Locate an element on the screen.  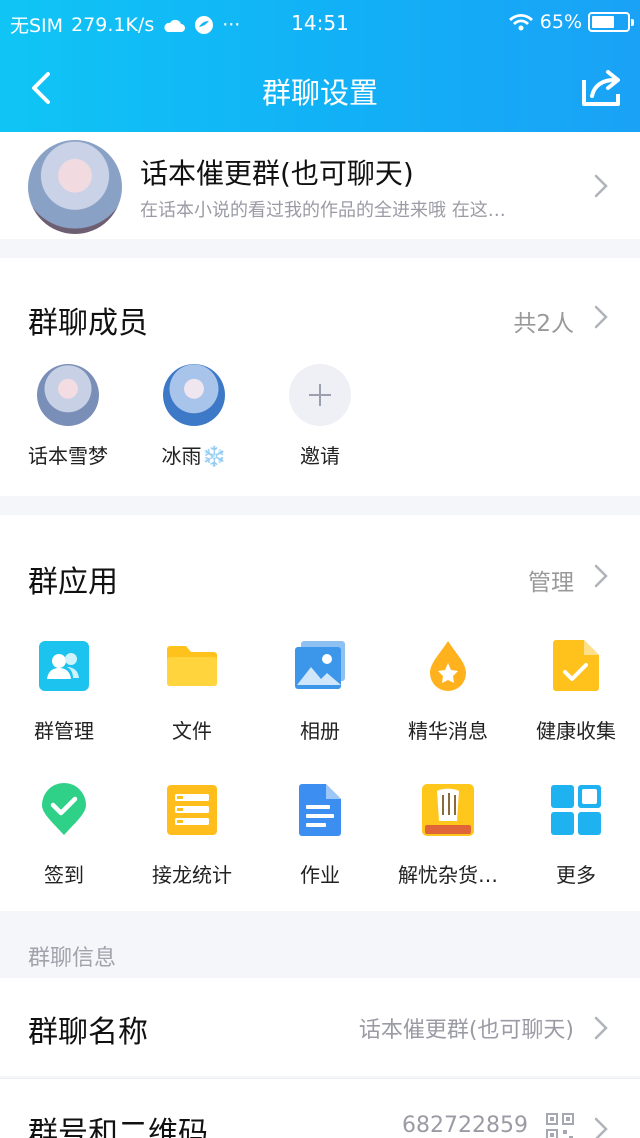
share-icon is located at coordinates (602, 88).